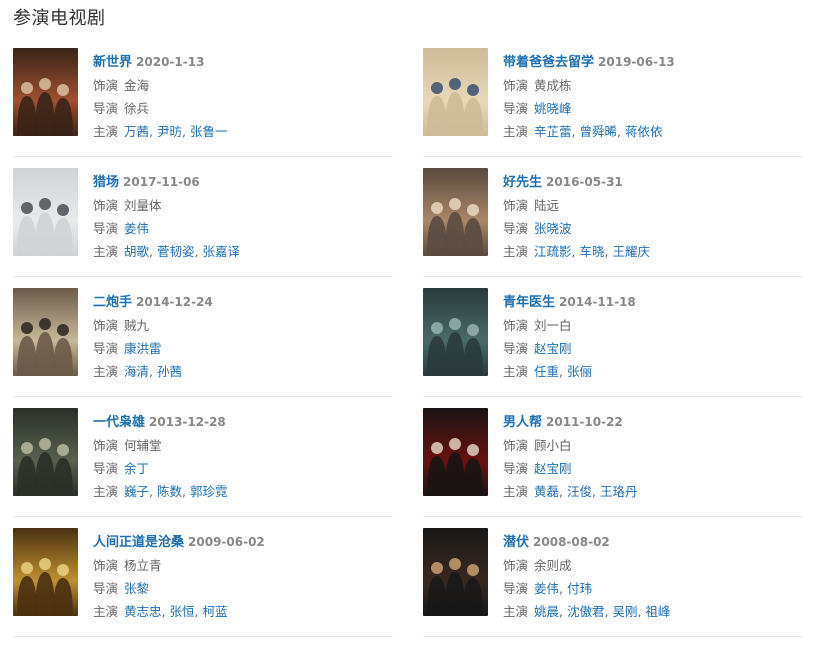  Describe the element at coordinates (653, 371) in the screenshot. I see `stars-line: 主演 任重, 张俪` at that location.